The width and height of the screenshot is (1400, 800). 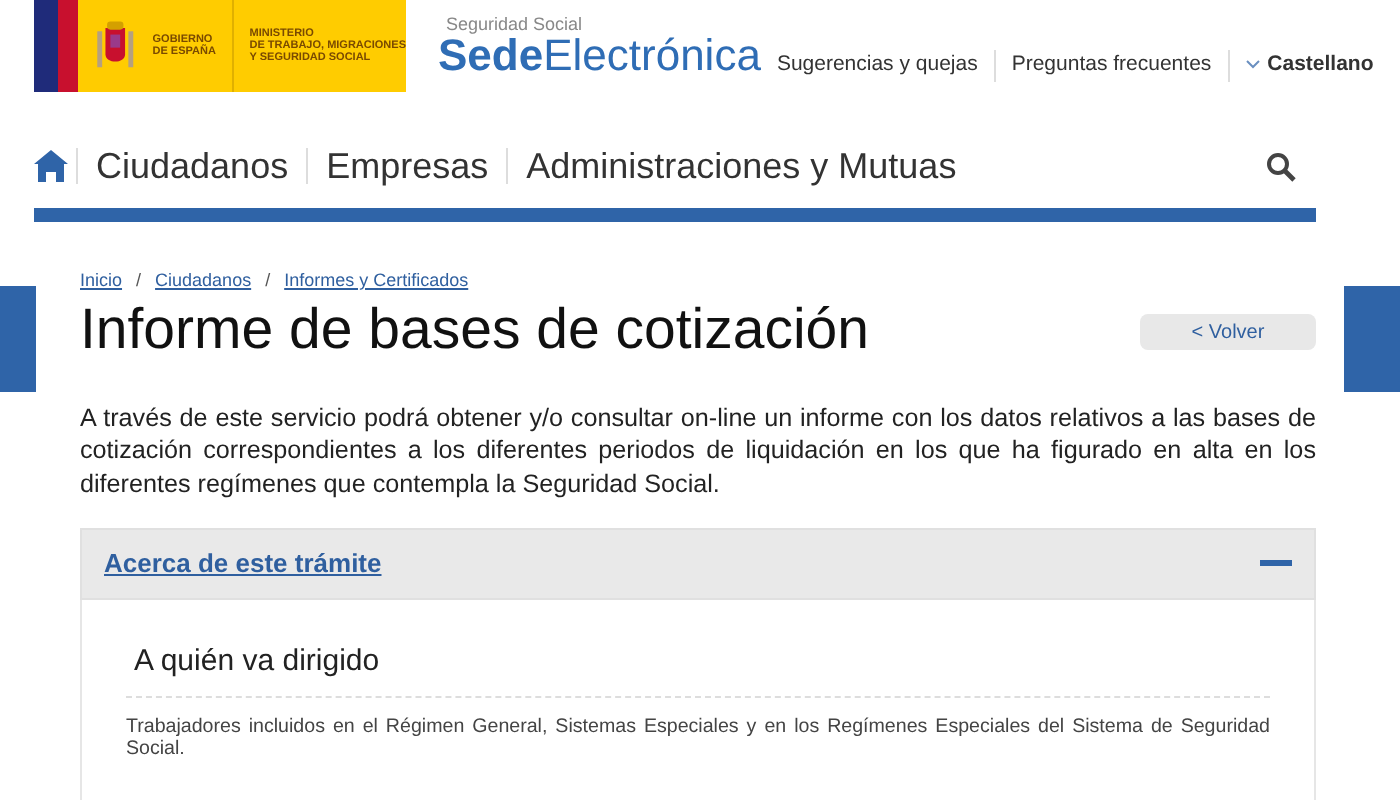 I want to click on page-title: Informe de bases de cotización, so click(x=474, y=330).